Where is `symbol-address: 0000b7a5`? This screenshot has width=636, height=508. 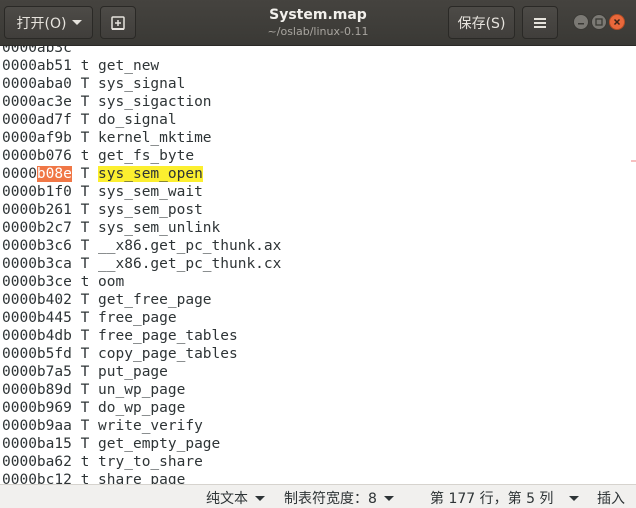 symbol-address: 0000b7a5 is located at coordinates (37, 372).